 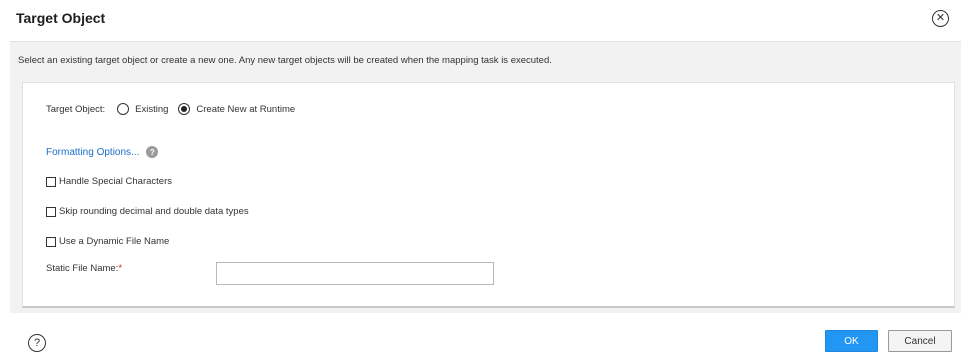 I want to click on static-file-name-text: Static File Name:, so click(x=82, y=268).